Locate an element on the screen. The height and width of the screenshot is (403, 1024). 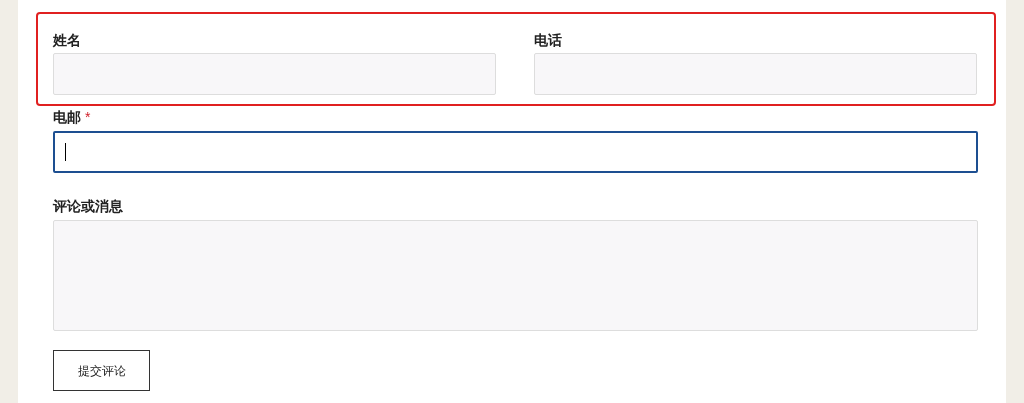
required-mark: * is located at coordinates (88, 117).